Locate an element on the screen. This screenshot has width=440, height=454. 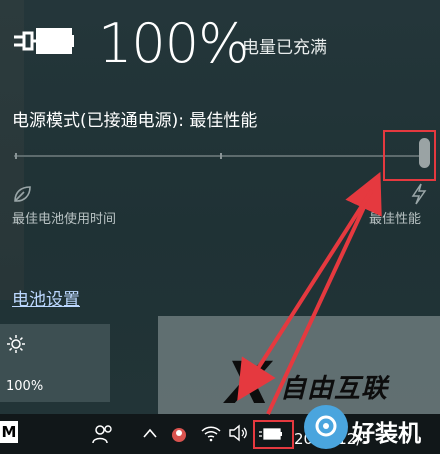
battery-status: 电量已充满 is located at coordinates (284, 48).